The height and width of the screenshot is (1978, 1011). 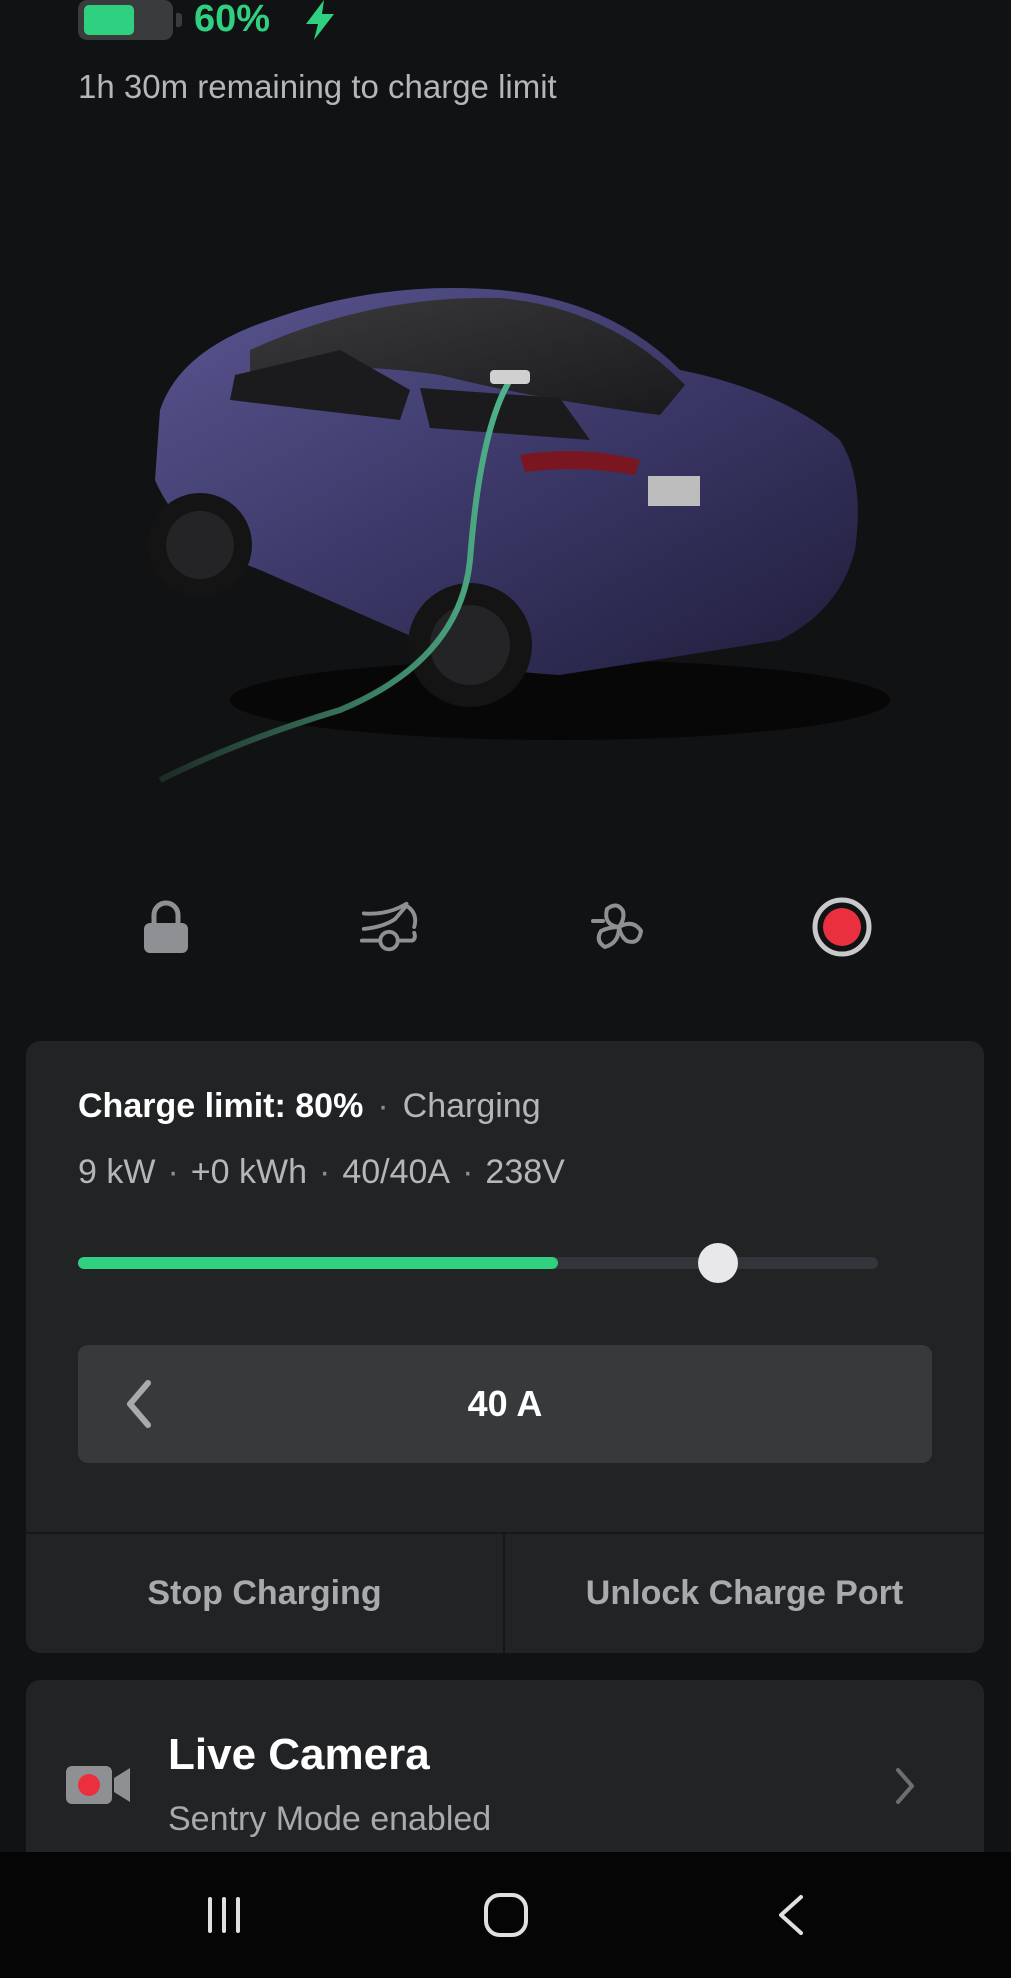 I want to click on trunk-icon, so click(x=388, y=926).